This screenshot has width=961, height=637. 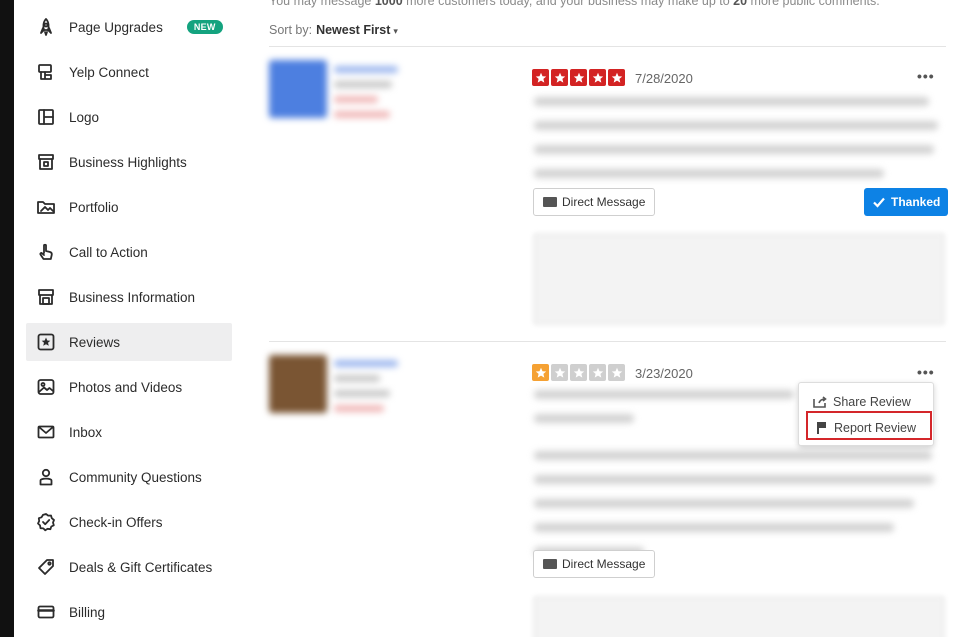 What do you see at coordinates (129, 342) in the screenshot?
I see `sidebar-item-reviews: Reviews` at bounding box center [129, 342].